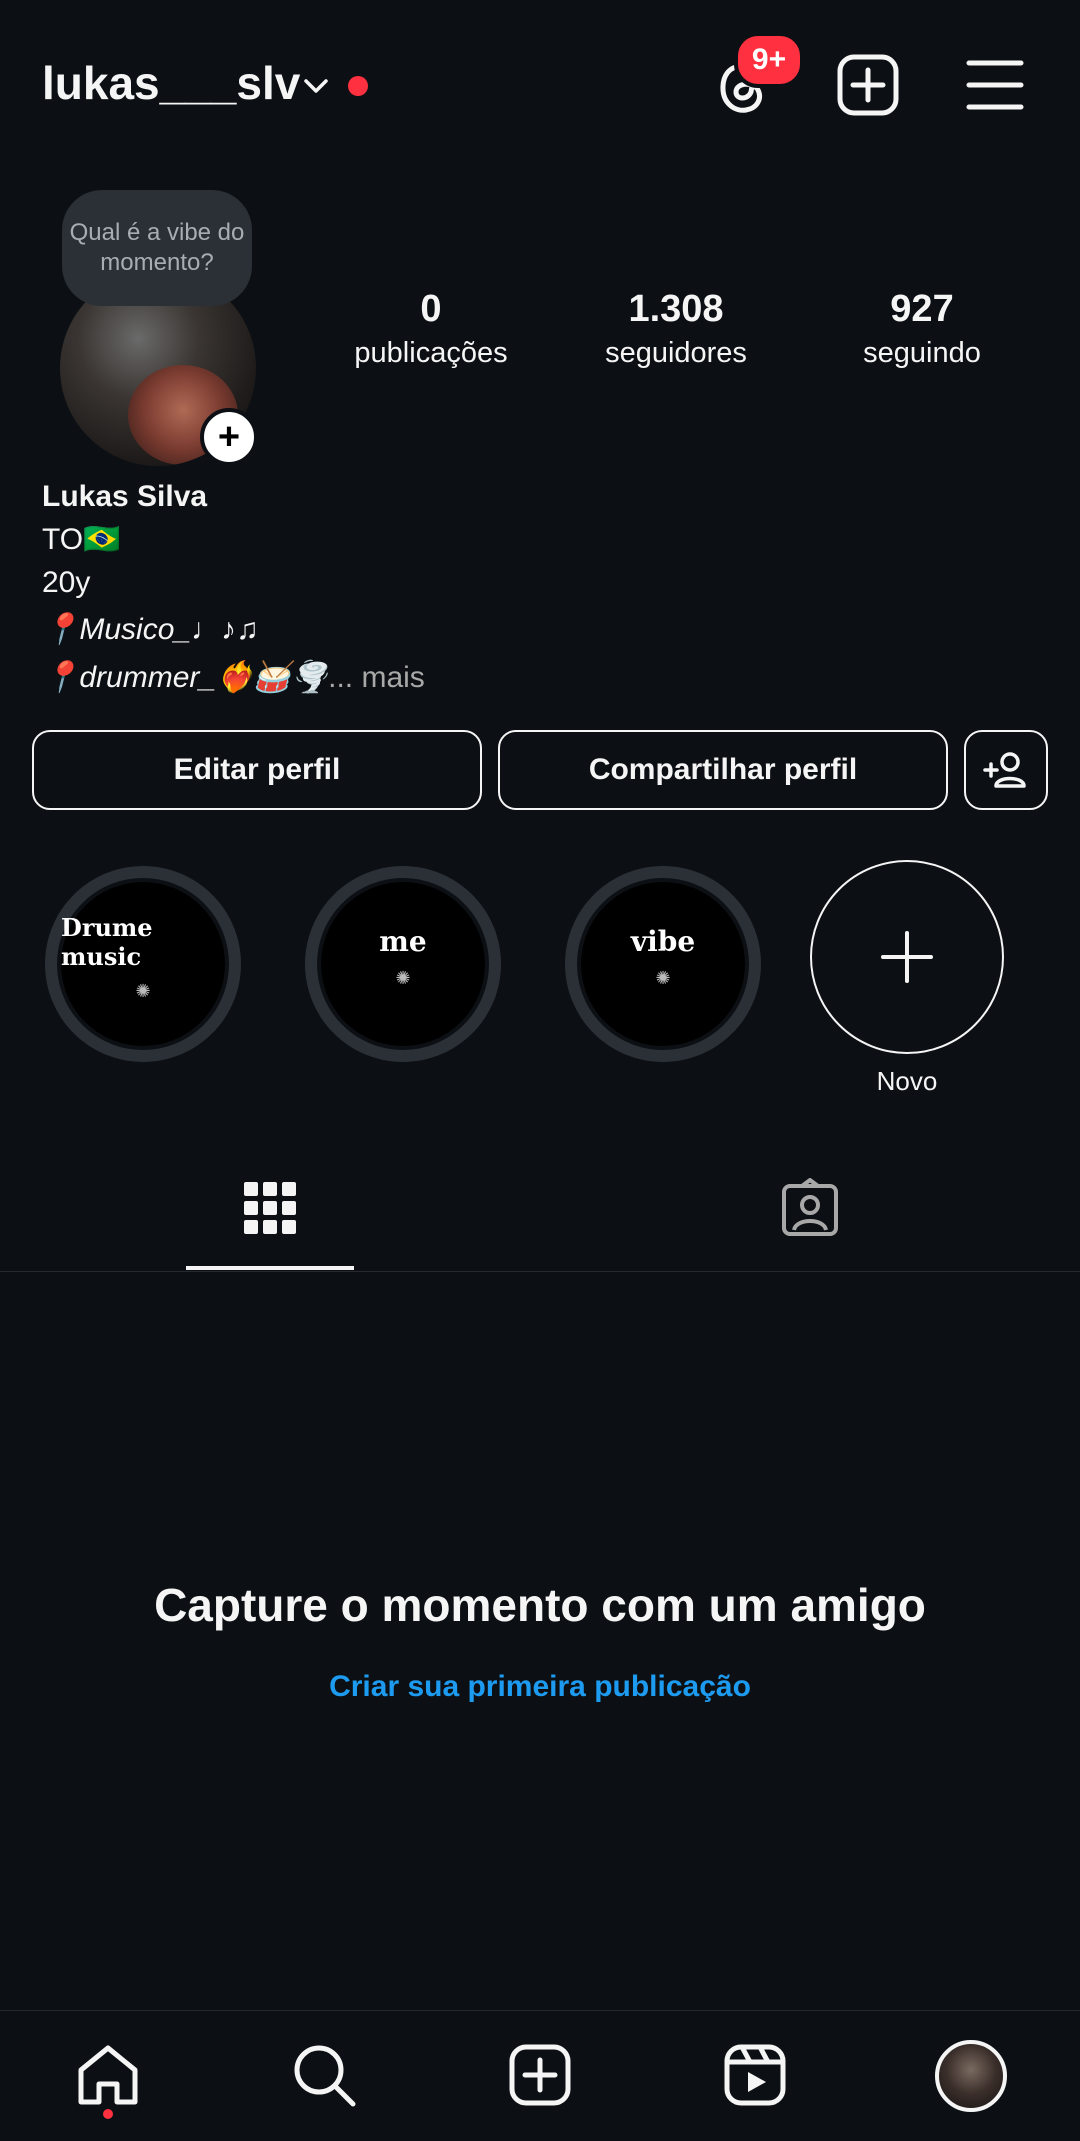  I want to click on highlight-cover: vibe ✺, so click(663, 964).